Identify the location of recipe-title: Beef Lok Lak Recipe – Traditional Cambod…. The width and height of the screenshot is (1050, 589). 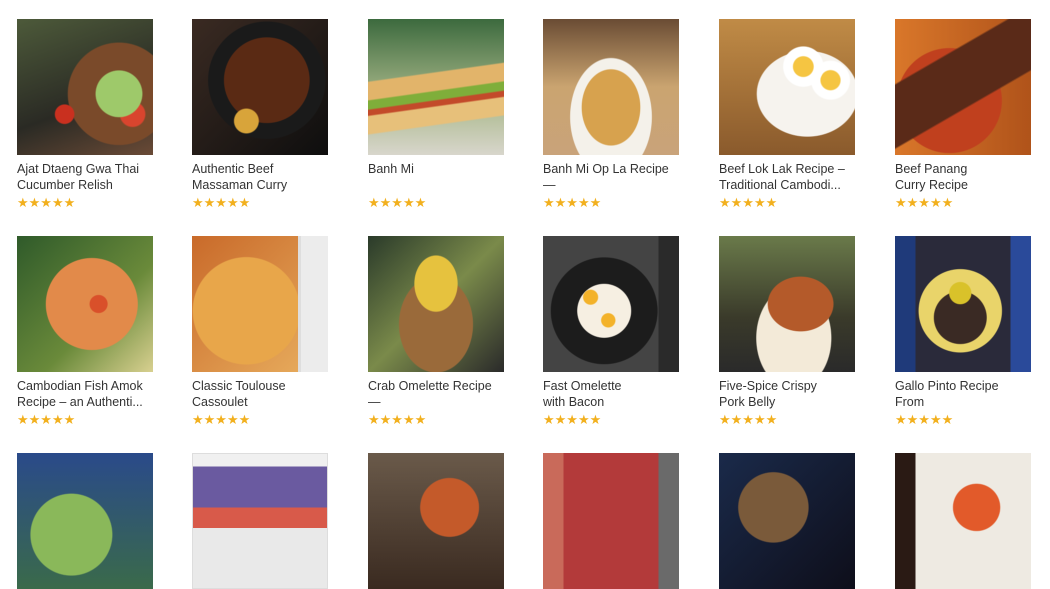
(787, 177).